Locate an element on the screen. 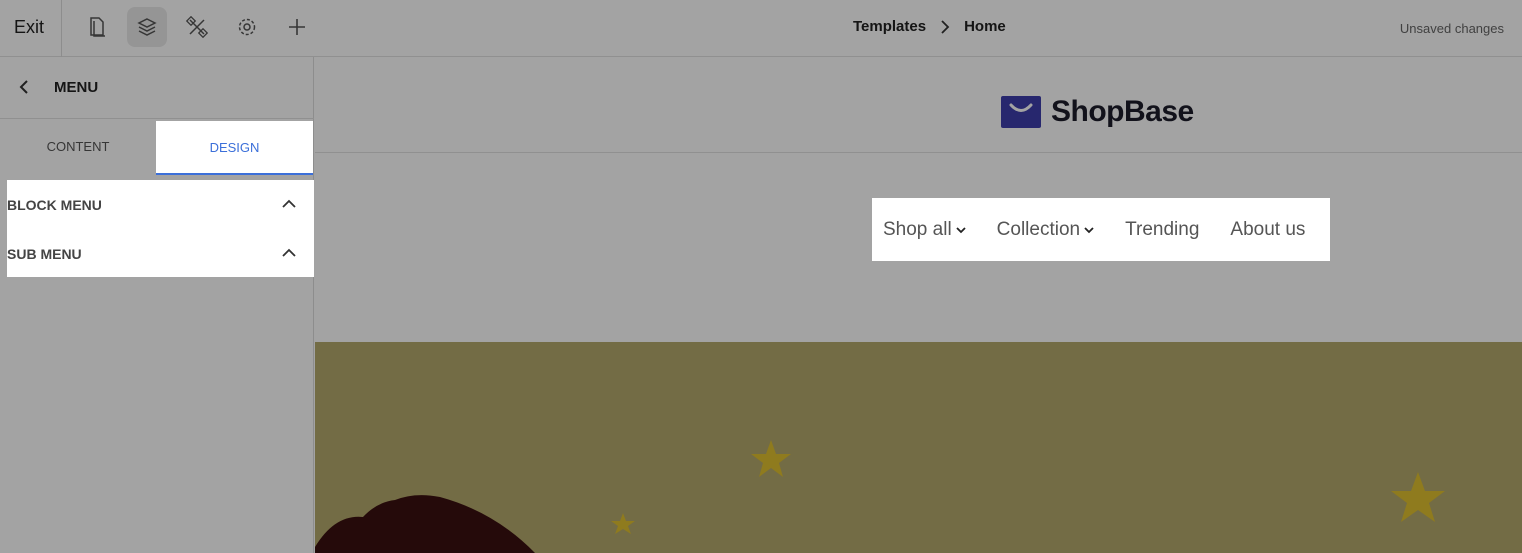 The height and width of the screenshot is (553, 1522). shopping-bag-icon is located at coordinates (1021, 112).